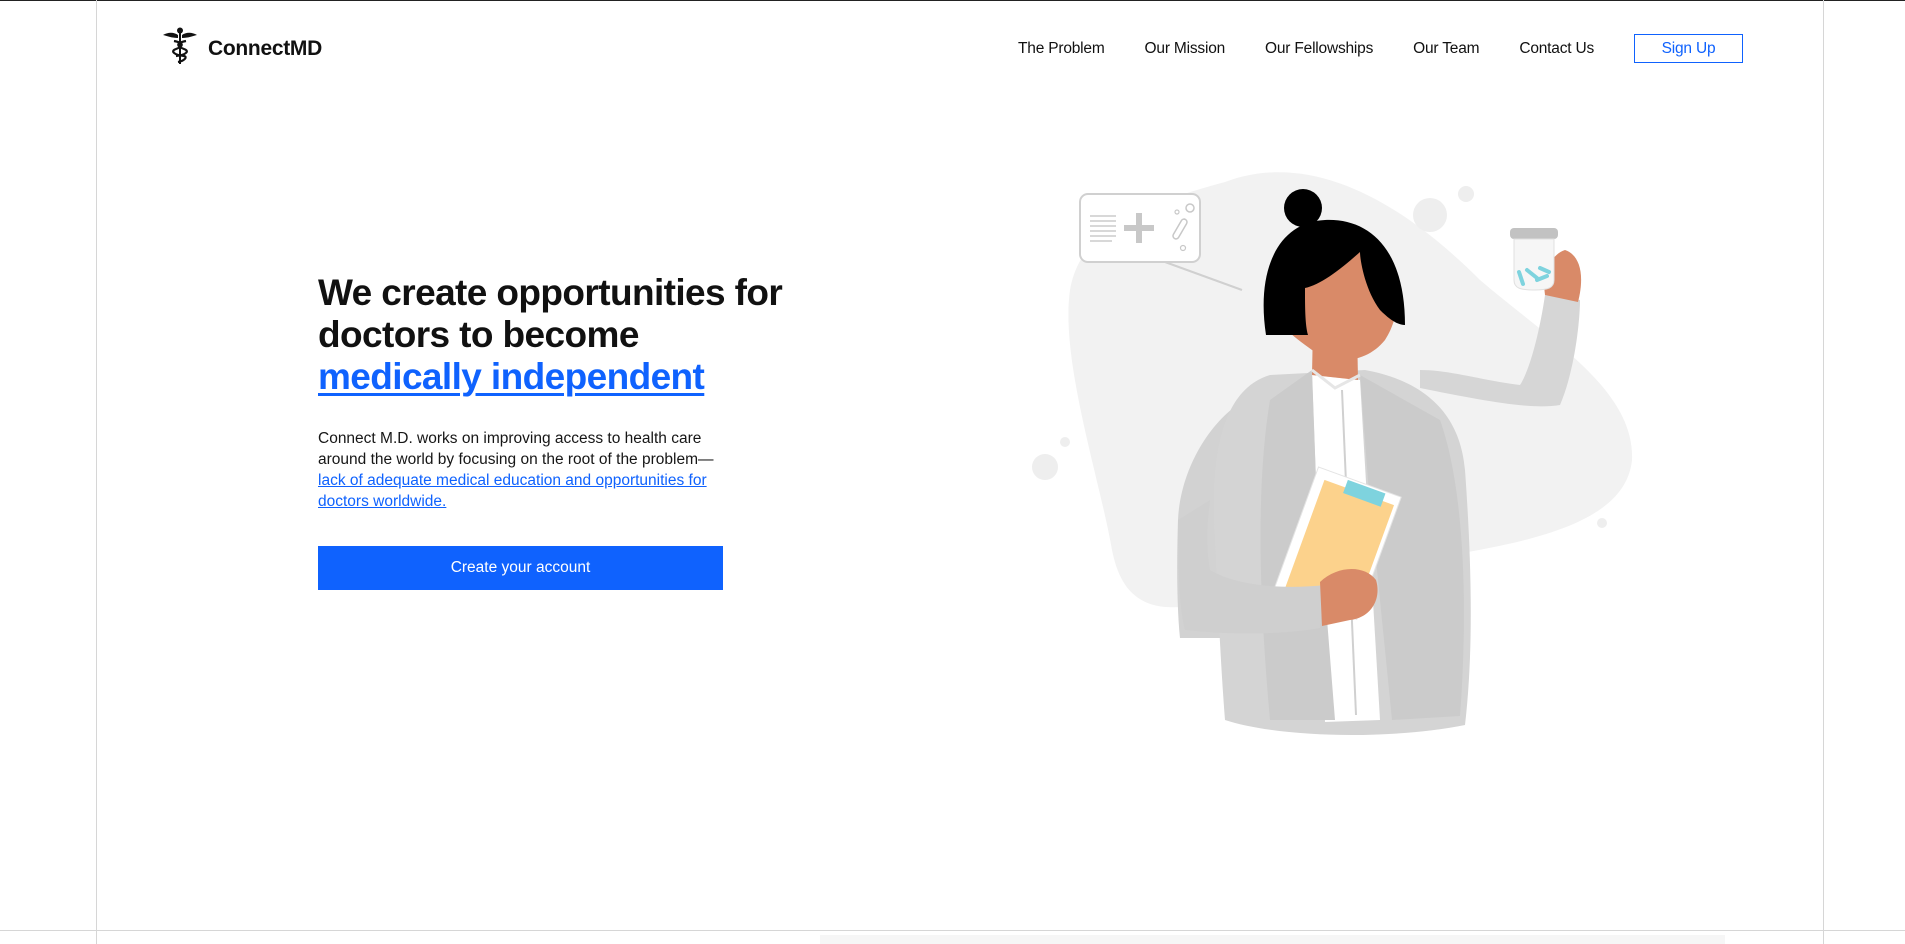 Image resolution: width=1905 pixels, height=944 pixels. I want to click on window-top-border, so click(952, 0).